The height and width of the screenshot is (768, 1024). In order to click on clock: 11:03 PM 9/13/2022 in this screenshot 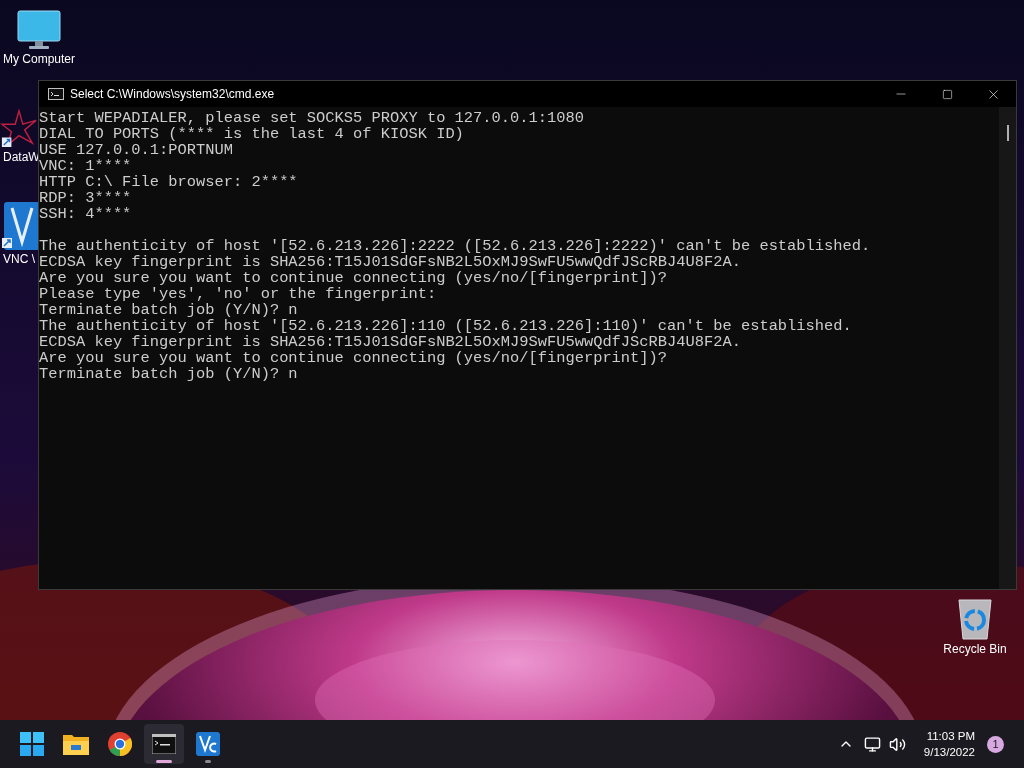, I will do `click(949, 744)`.